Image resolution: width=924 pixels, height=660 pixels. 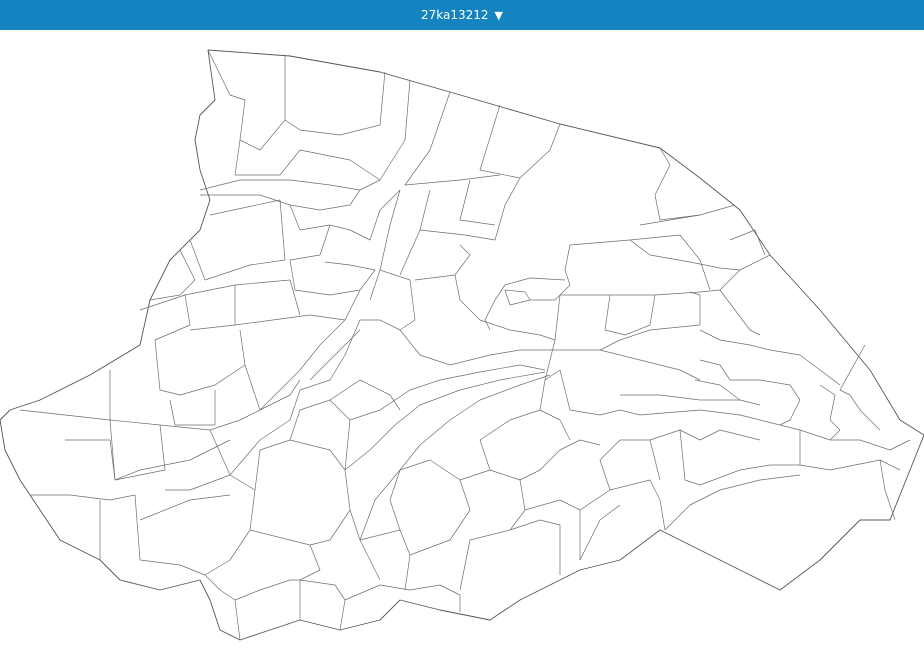 I want to click on area-selector: 27ka13212 ▼, so click(x=462, y=15).